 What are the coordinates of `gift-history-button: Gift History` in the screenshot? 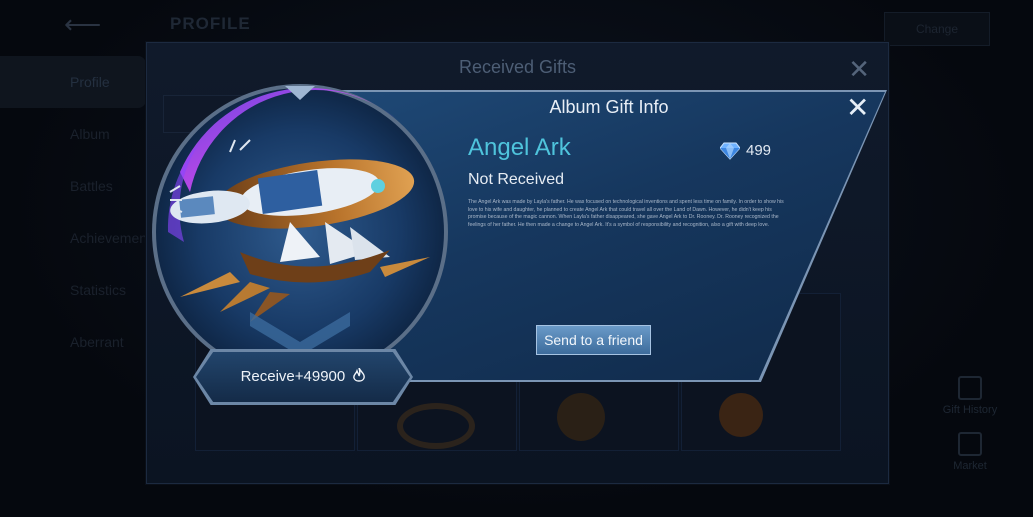 It's located at (970, 396).